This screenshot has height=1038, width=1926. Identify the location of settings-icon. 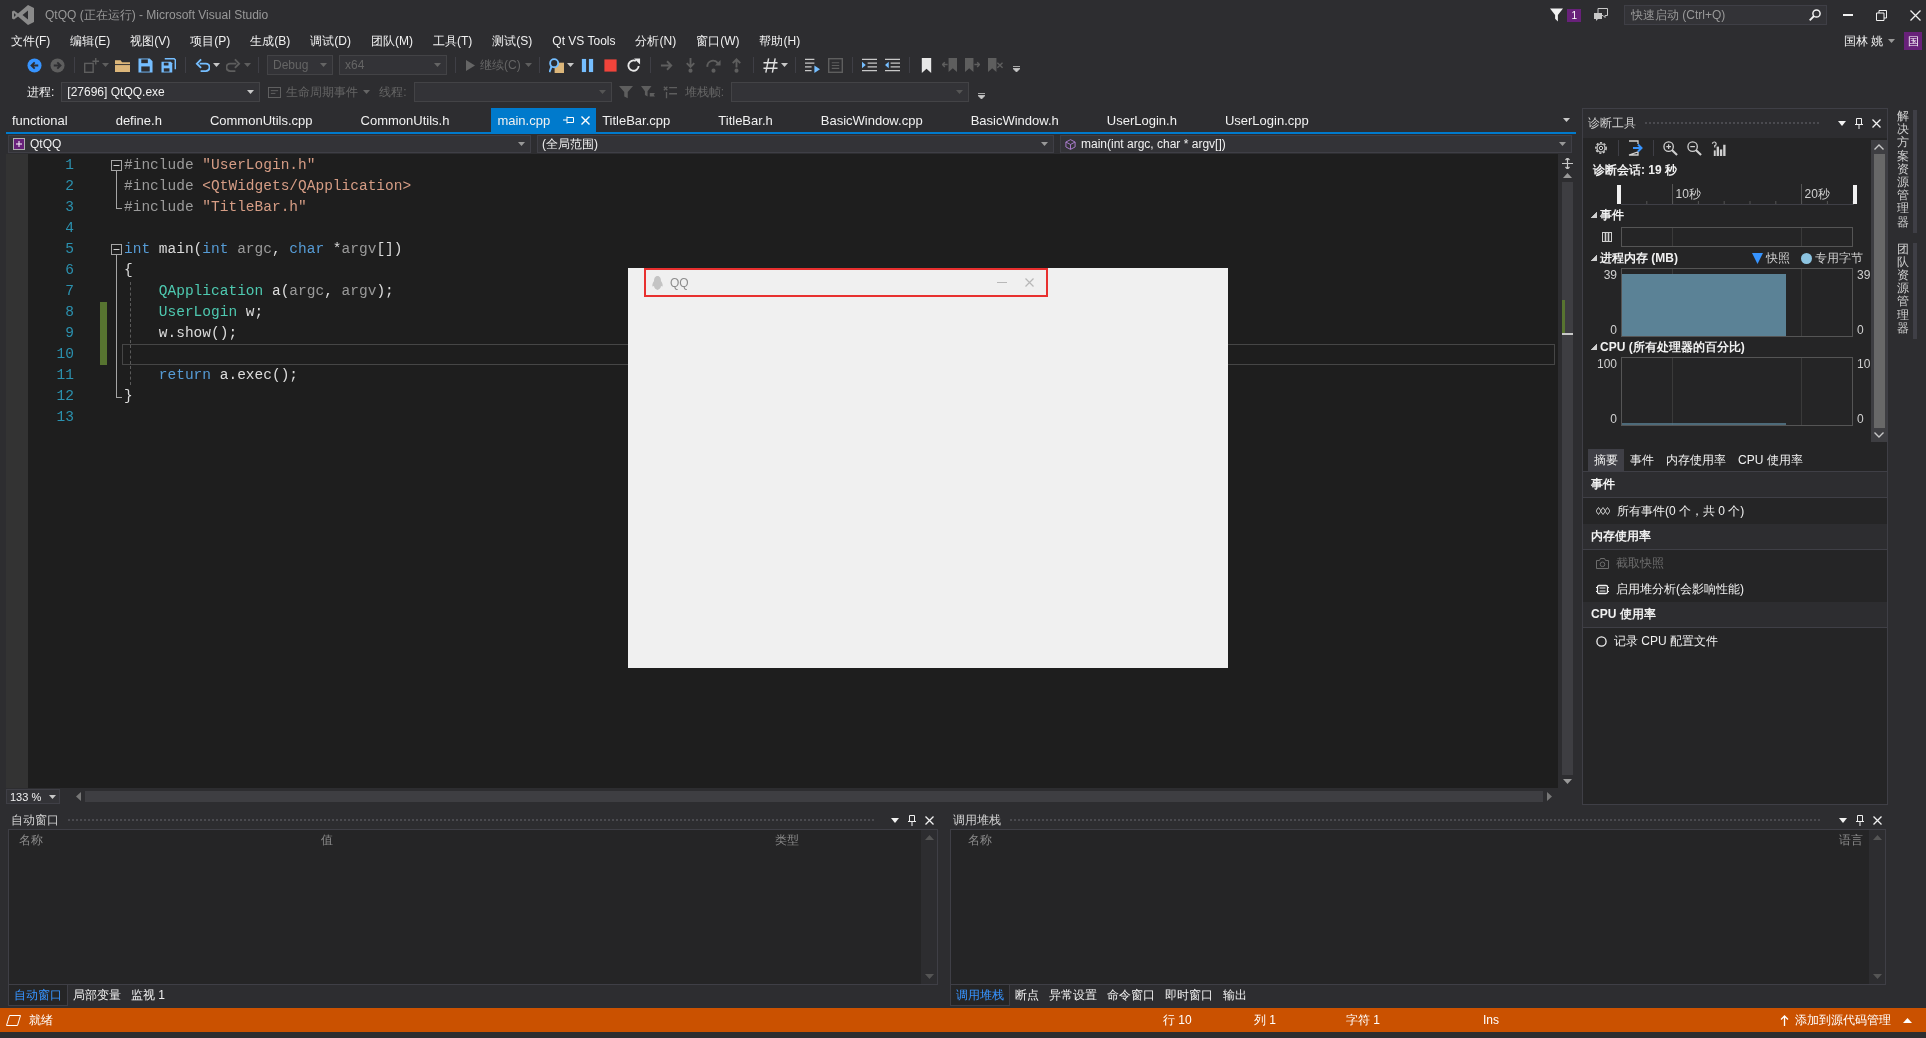
(1601, 148).